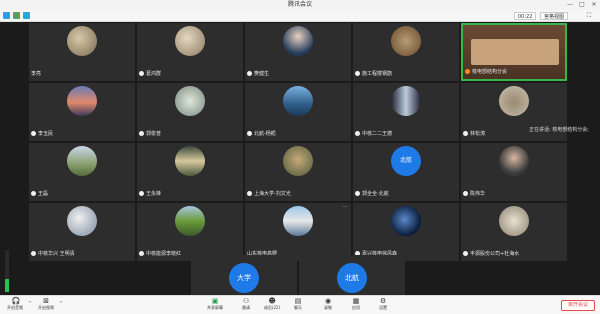  Describe the element at coordinates (244, 275) in the screenshot. I see `participant-tile: 大学` at that location.